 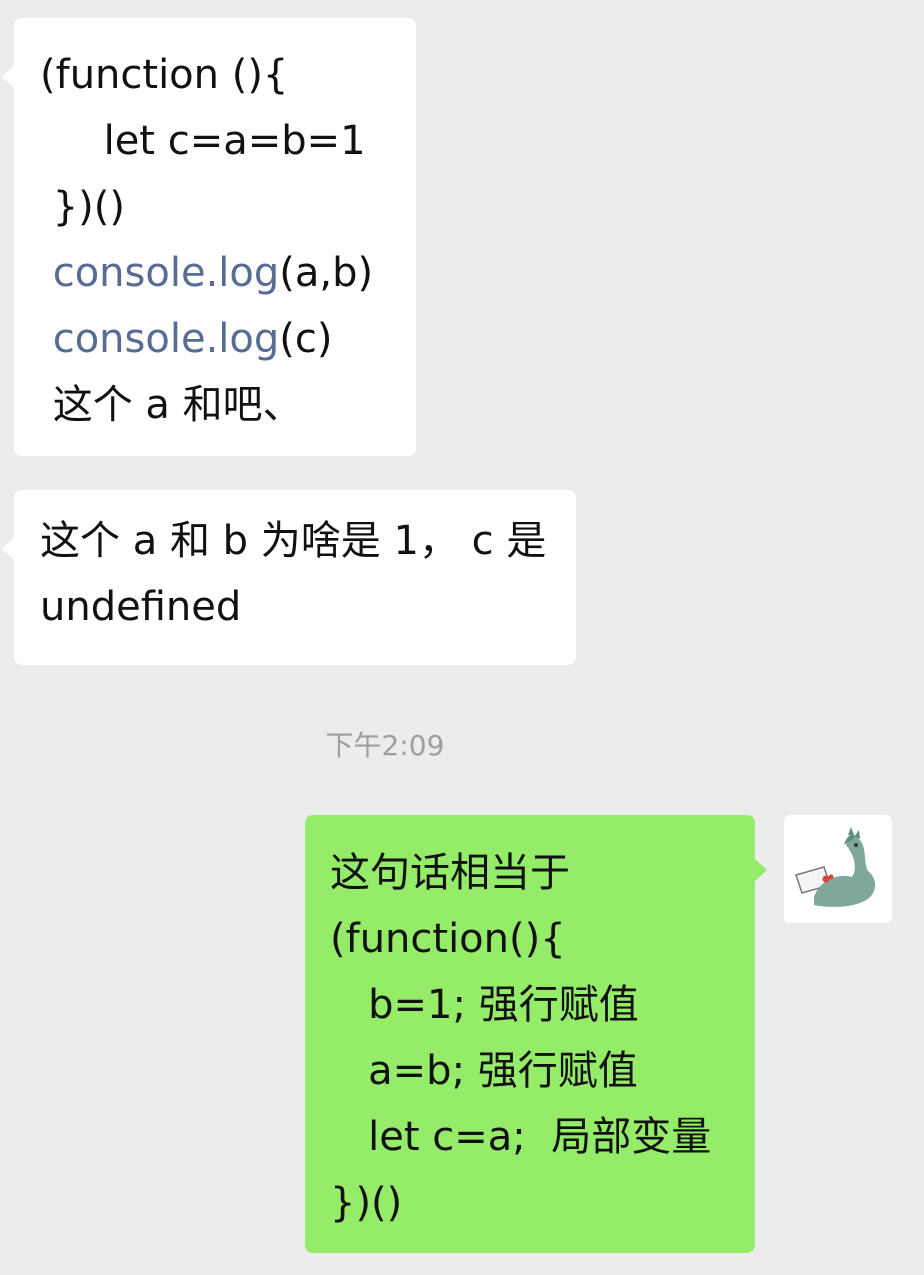 I want to click on message-line: let c=a; 局部变量, so click(x=521, y=1137).